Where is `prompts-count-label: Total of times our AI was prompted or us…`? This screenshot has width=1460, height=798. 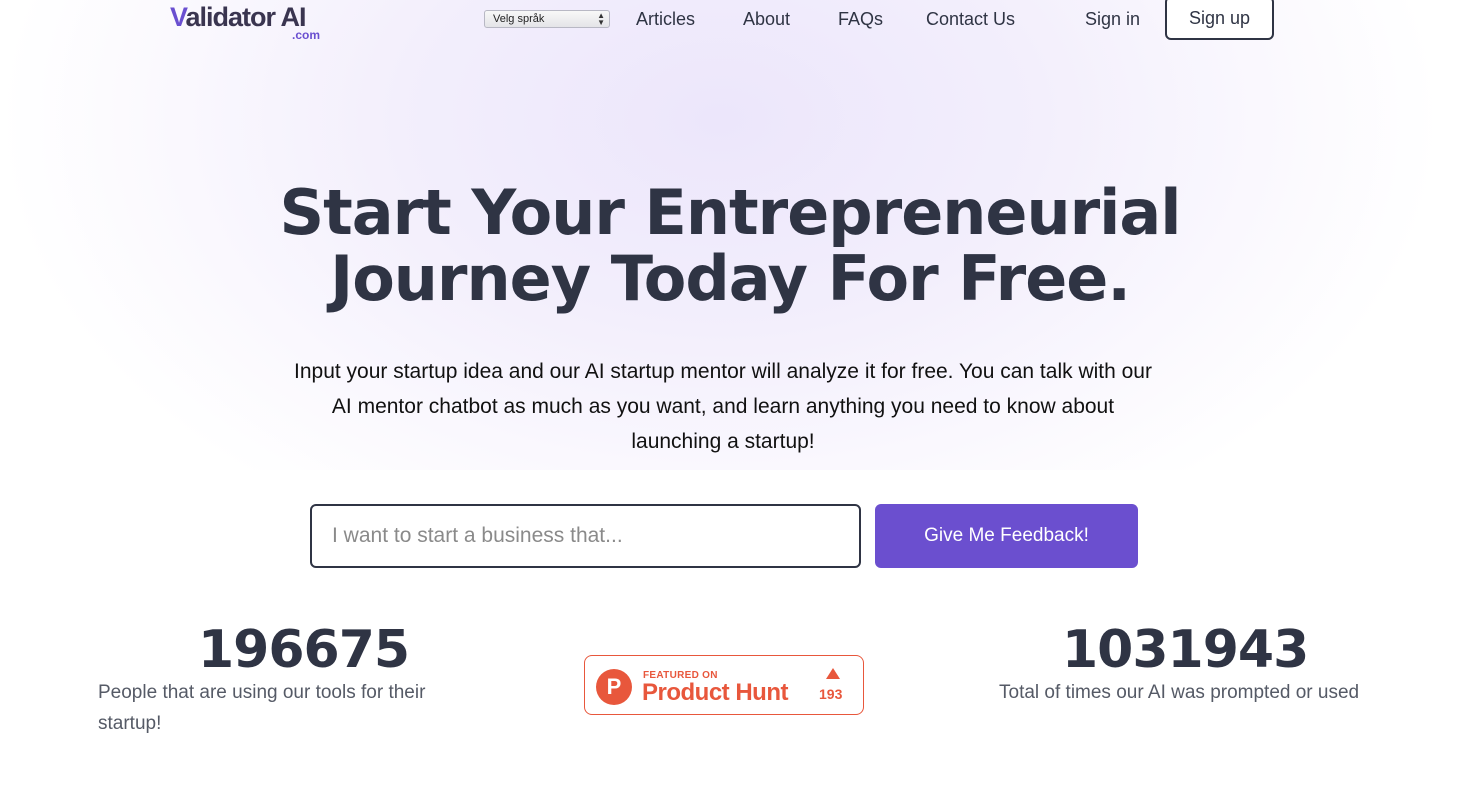 prompts-count-label: Total of times our AI was prompted or us… is located at coordinates (1179, 692).